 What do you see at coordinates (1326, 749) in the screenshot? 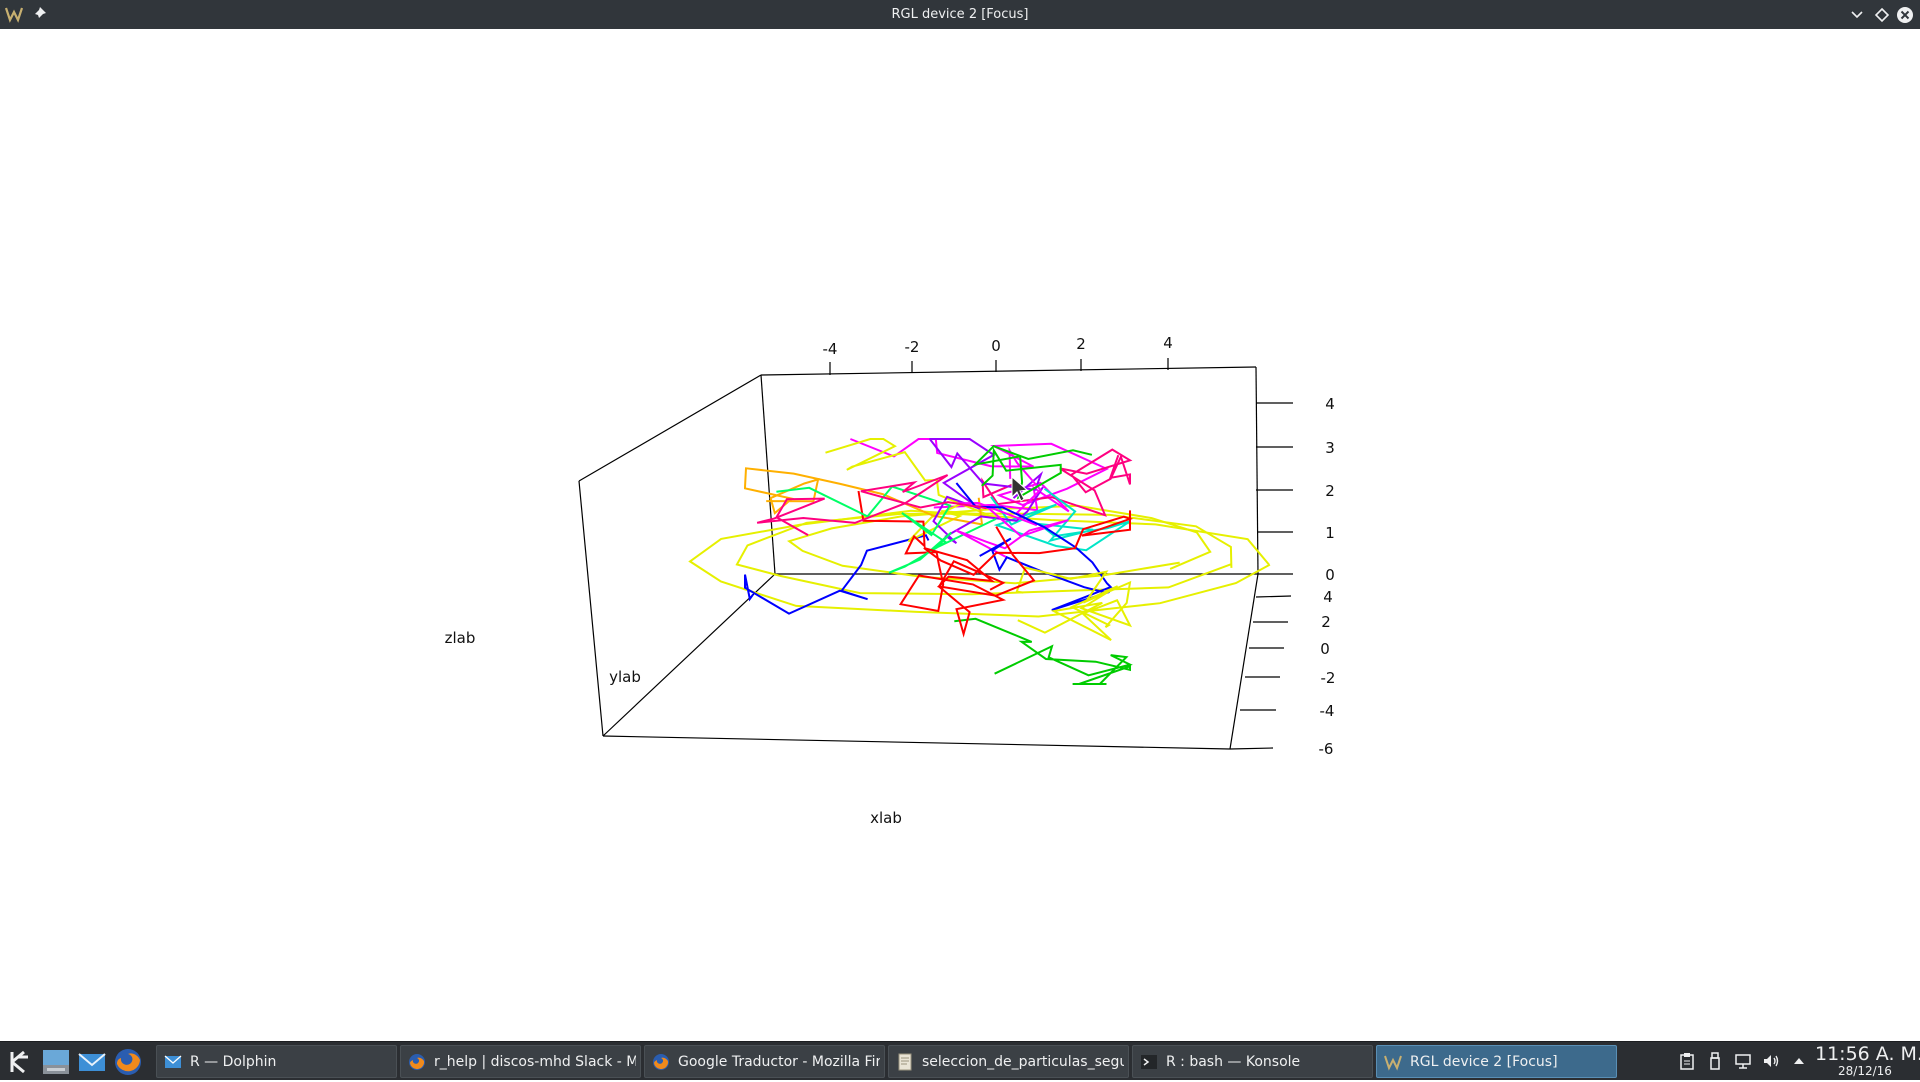
I see `y-tick-label: -6` at bounding box center [1326, 749].